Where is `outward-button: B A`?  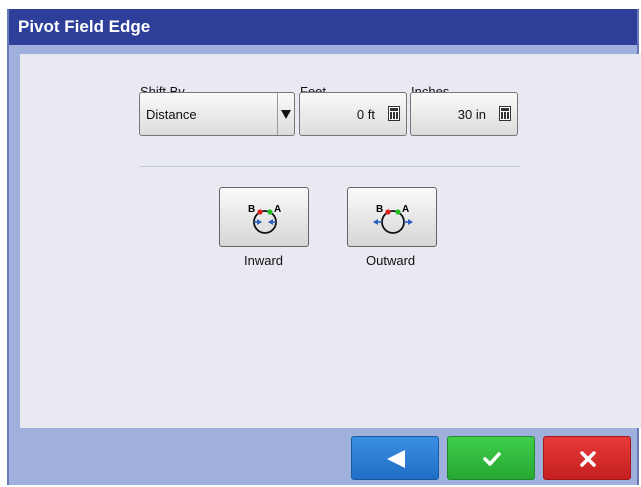 outward-button: B A is located at coordinates (392, 217).